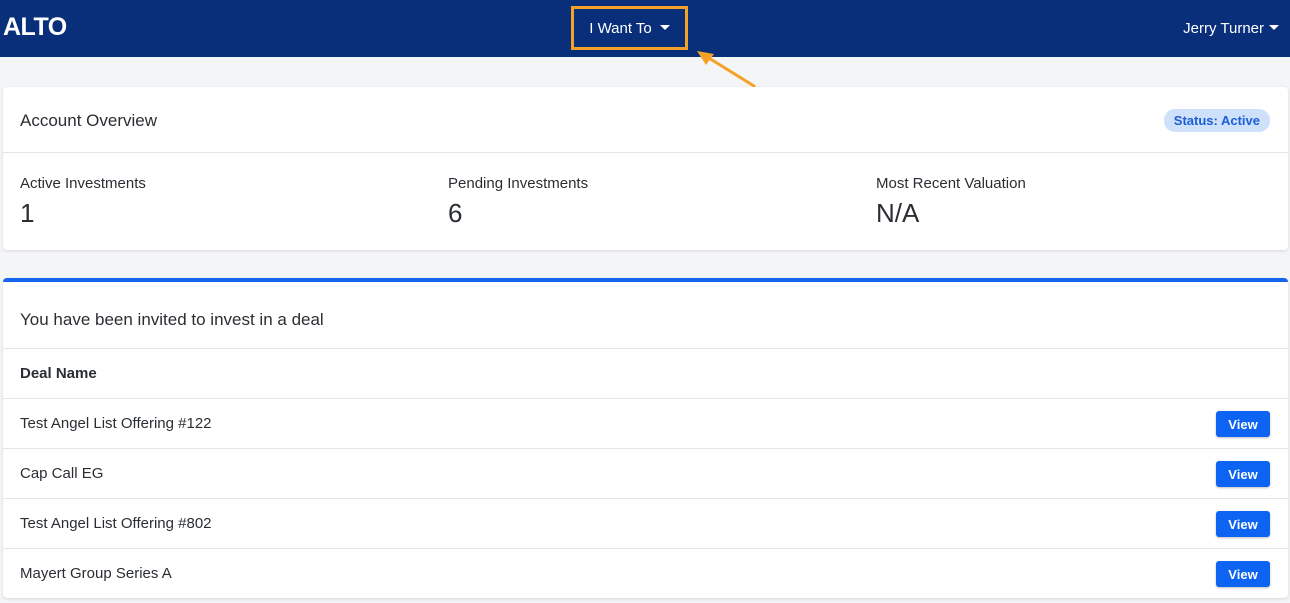 The width and height of the screenshot is (1290, 603). What do you see at coordinates (88, 120) in the screenshot?
I see `account-overview-title: Account Overview` at bounding box center [88, 120].